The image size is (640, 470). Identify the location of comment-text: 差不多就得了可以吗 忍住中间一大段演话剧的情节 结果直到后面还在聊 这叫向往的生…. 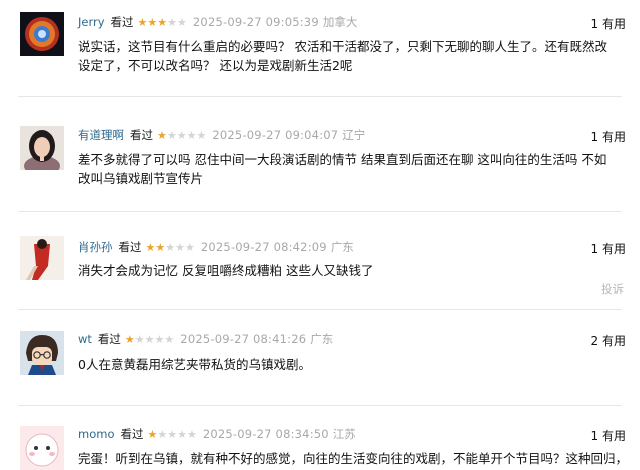
(342, 169).